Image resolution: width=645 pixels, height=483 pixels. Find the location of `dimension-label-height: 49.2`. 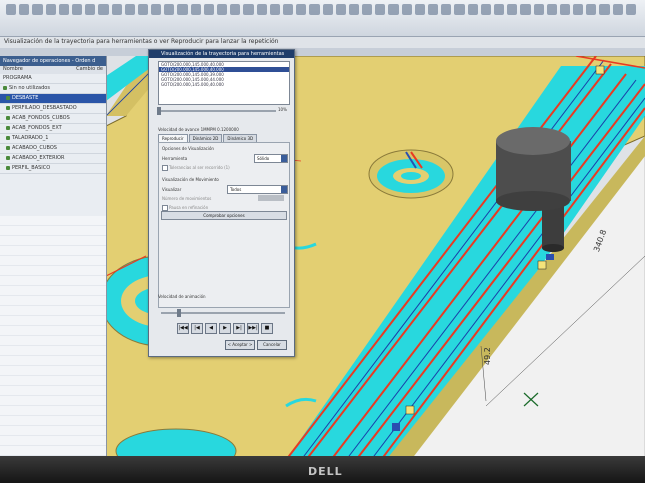

dimension-label-height: 49.2 is located at coordinates (487, 356).